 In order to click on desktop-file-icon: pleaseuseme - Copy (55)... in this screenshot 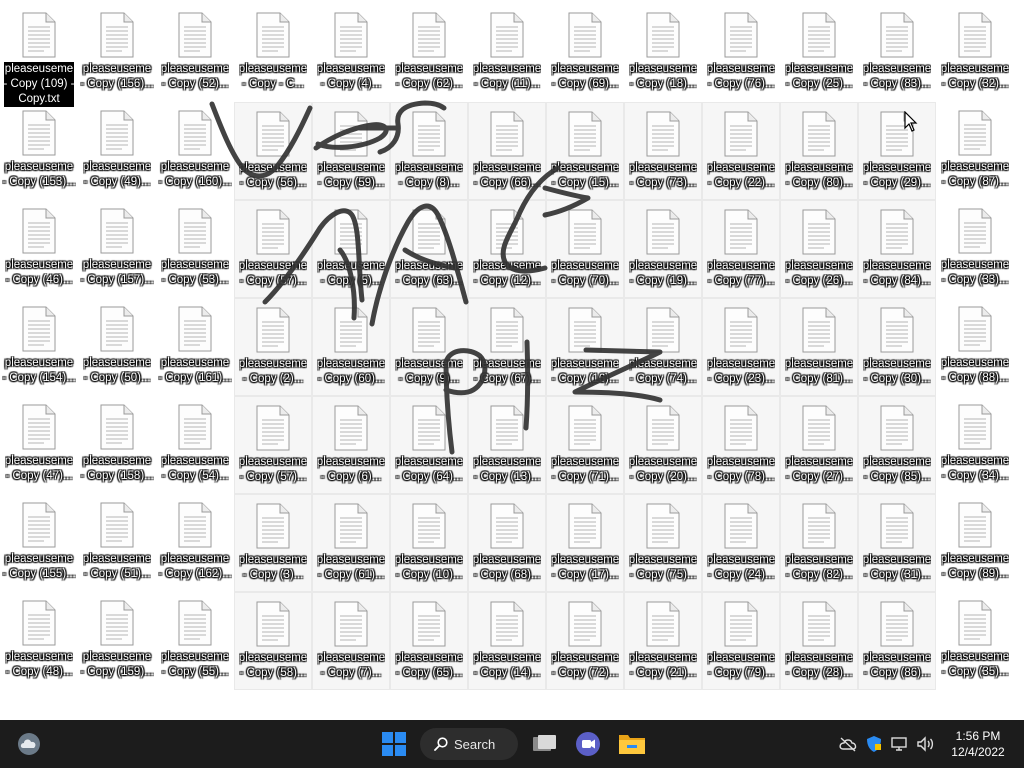, I will do `click(195, 641)`.